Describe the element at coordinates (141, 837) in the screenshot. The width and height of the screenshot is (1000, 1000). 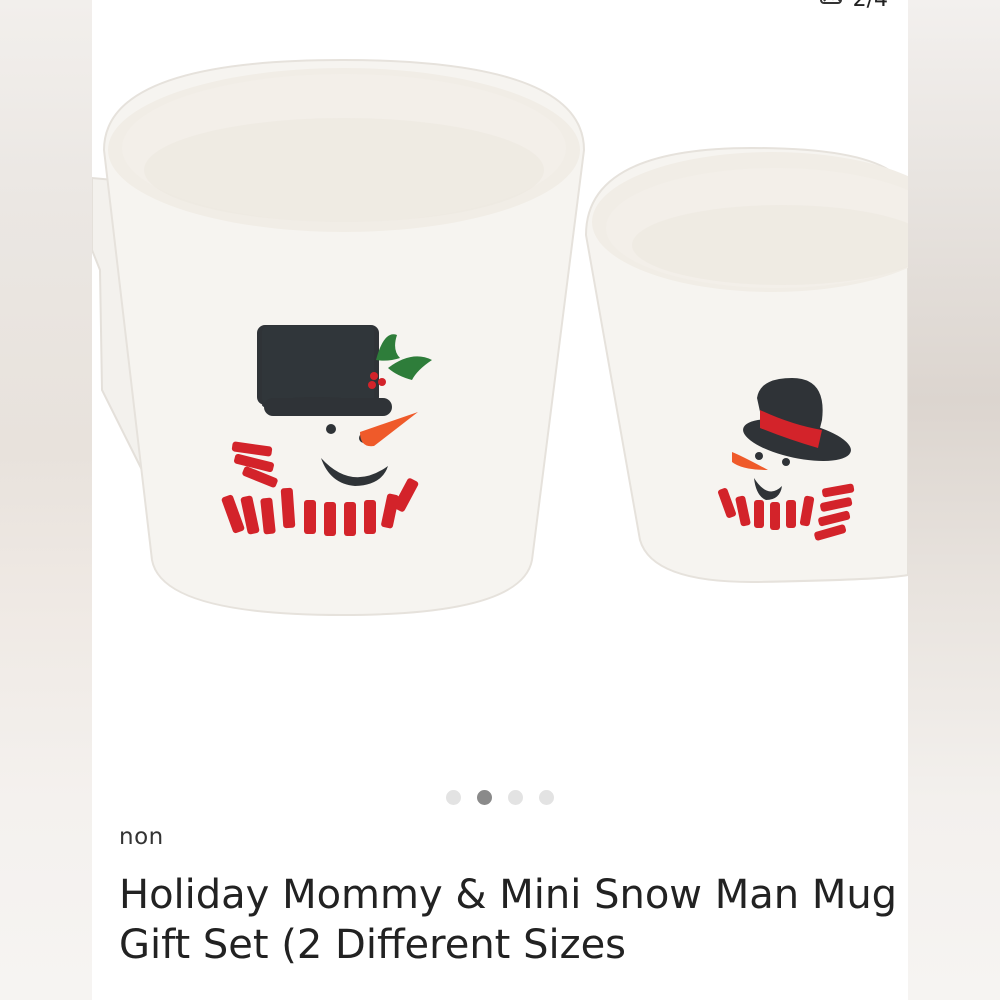
I see `brand-label: non` at that location.